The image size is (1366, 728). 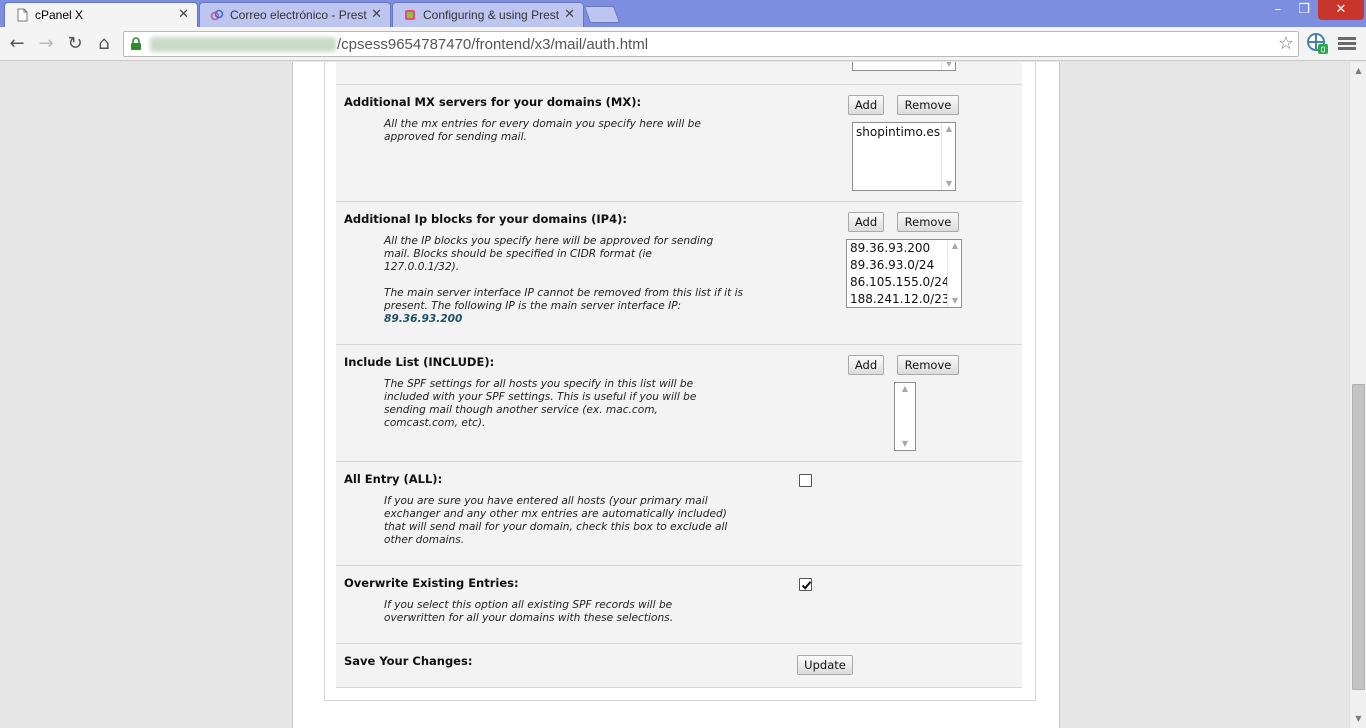 I want to click on list-item: shopintimo.es, so click(x=904, y=132).